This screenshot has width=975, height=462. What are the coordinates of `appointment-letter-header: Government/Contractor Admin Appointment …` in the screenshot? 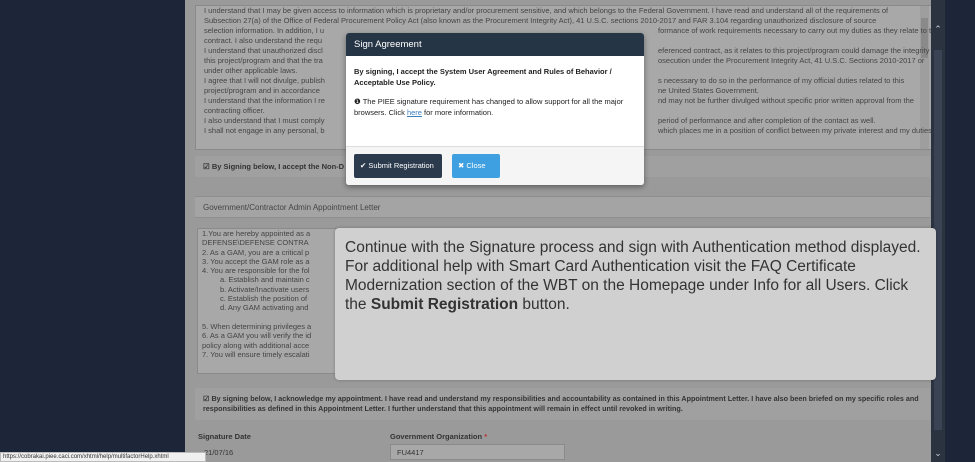 It's located at (562, 207).